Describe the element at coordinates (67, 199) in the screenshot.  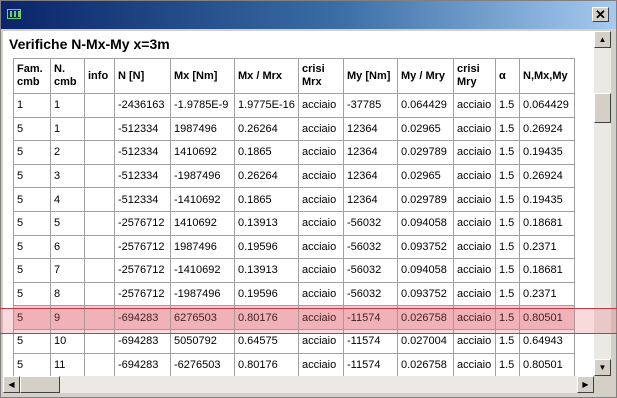
I see `table-cell: 4` at that location.